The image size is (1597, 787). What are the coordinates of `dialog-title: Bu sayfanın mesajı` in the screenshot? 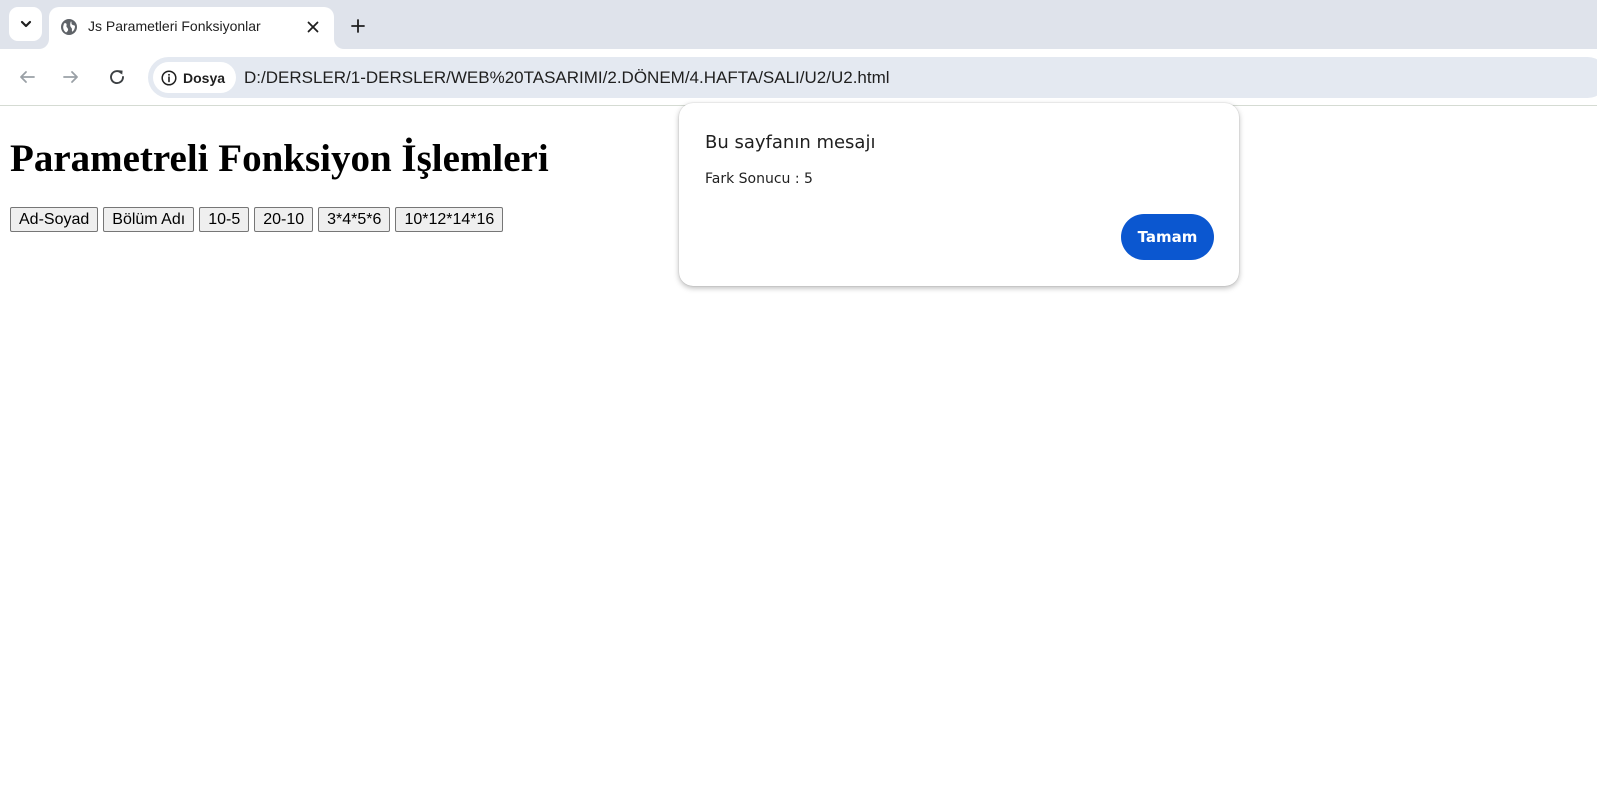 It's located at (790, 142).